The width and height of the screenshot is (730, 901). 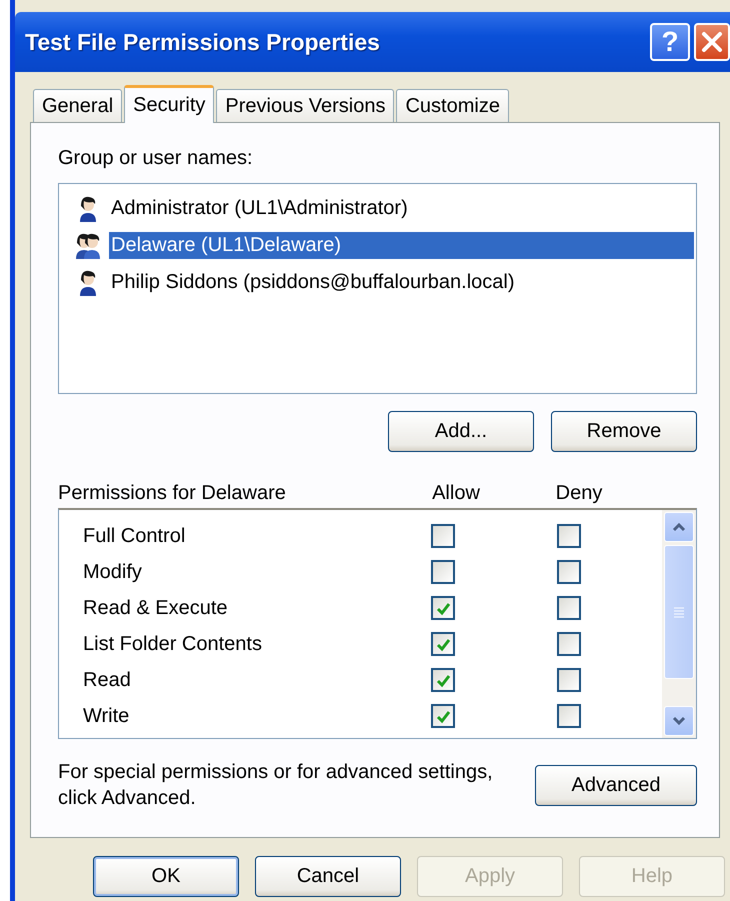 What do you see at coordinates (155, 608) in the screenshot?
I see `permission-name: Read & Execute` at bounding box center [155, 608].